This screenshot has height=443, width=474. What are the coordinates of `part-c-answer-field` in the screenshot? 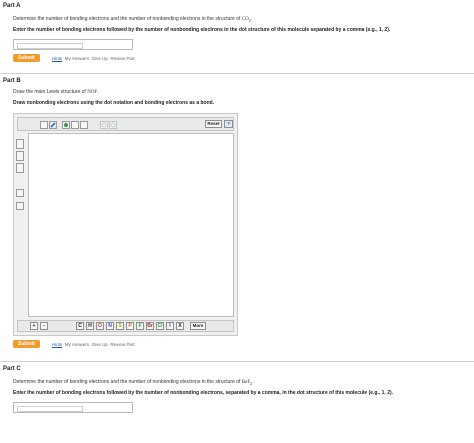 It's located at (73, 407).